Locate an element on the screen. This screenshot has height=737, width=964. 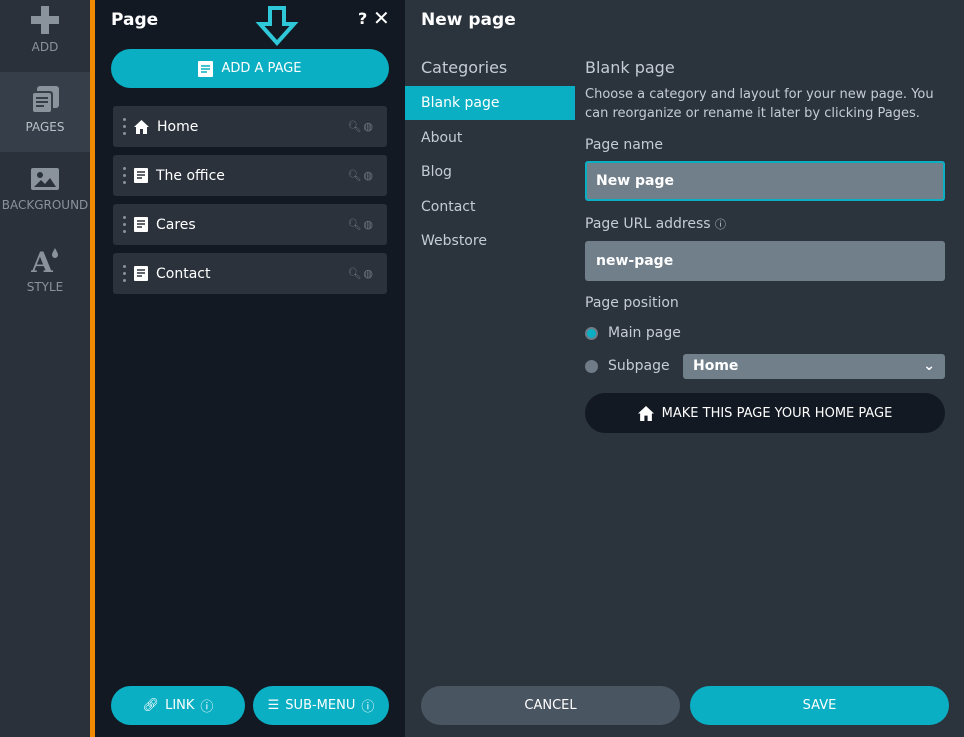
page-item-cares: Cares 🔍︎◍ is located at coordinates (250, 224).